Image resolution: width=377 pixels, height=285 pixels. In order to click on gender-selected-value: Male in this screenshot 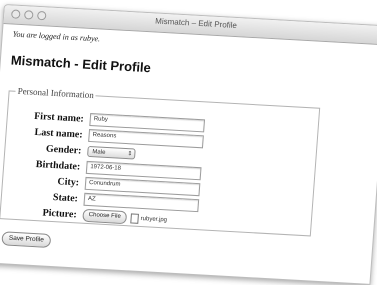, I will do `click(99, 152)`.